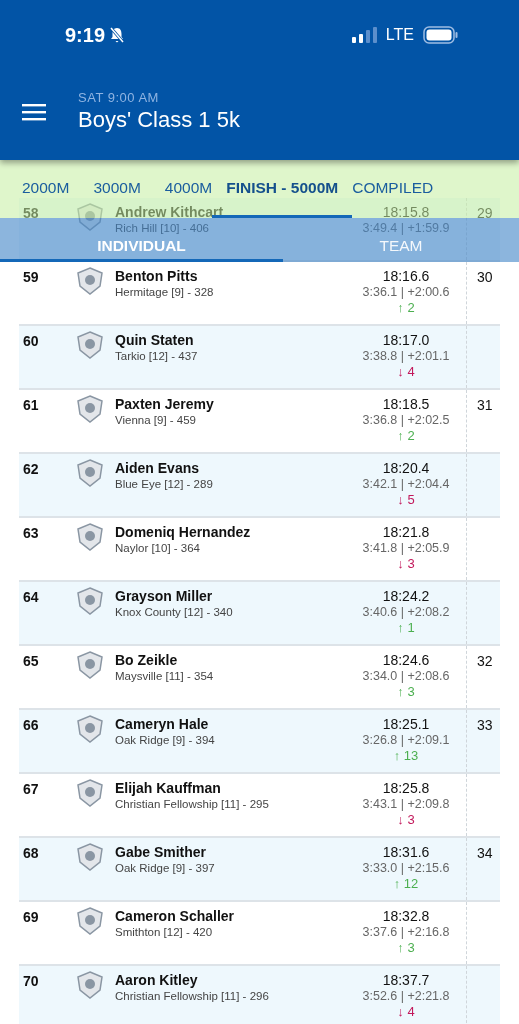  Describe the element at coordinates (164, 596) in the screenshot. I see `runner-name: Grayson Miller` at that location.